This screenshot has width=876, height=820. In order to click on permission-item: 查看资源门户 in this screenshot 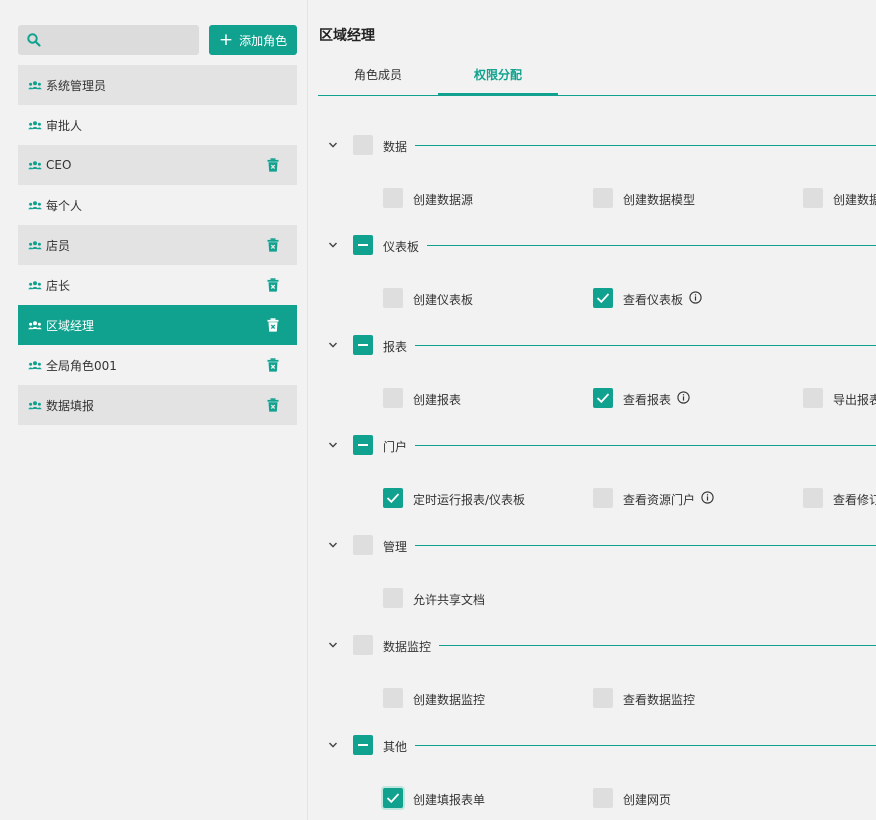, I will do `click(693, 498)`.